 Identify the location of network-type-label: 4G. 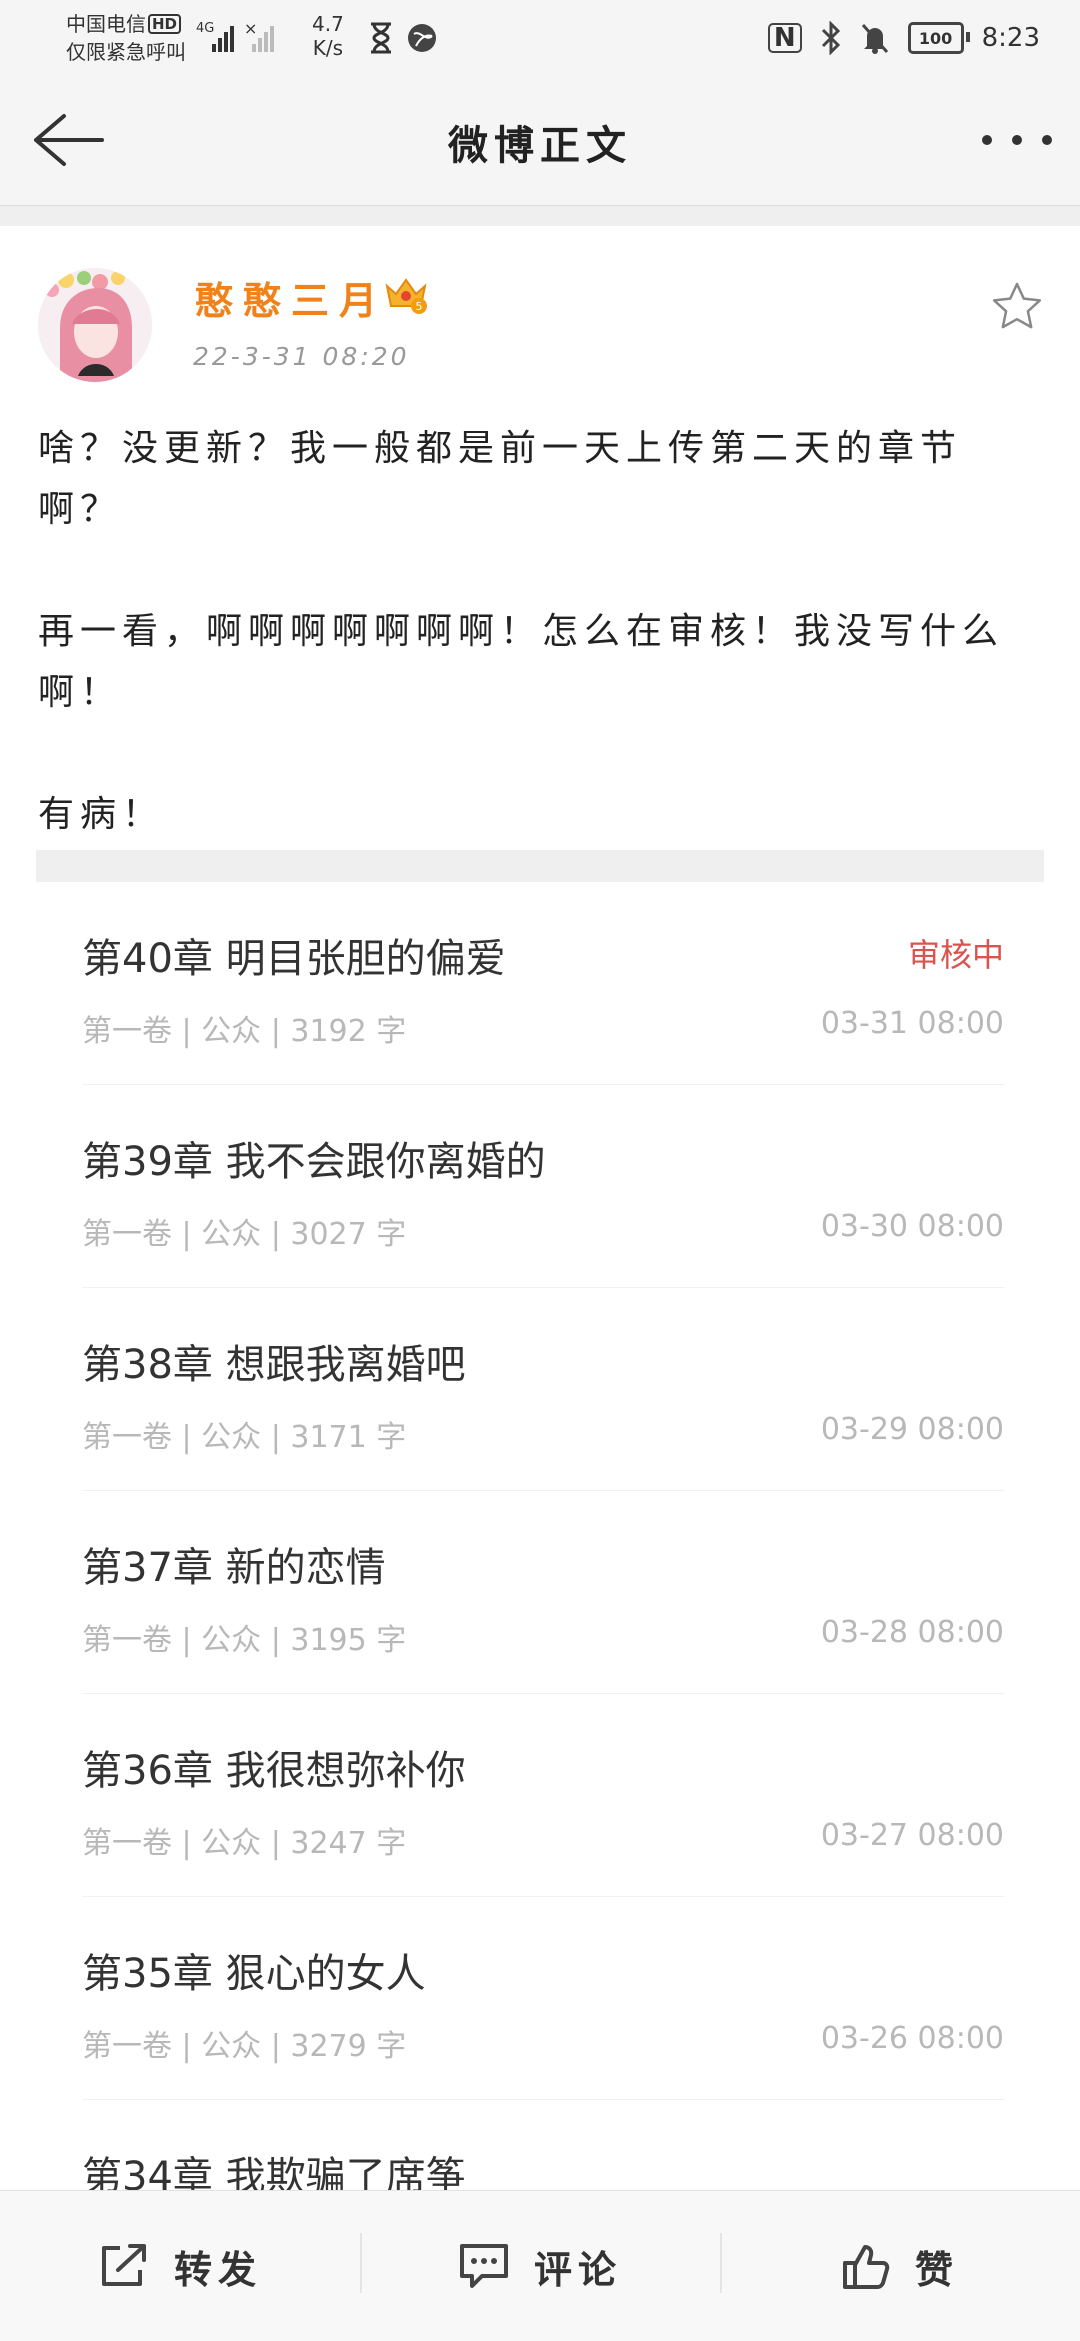
(205, 28).